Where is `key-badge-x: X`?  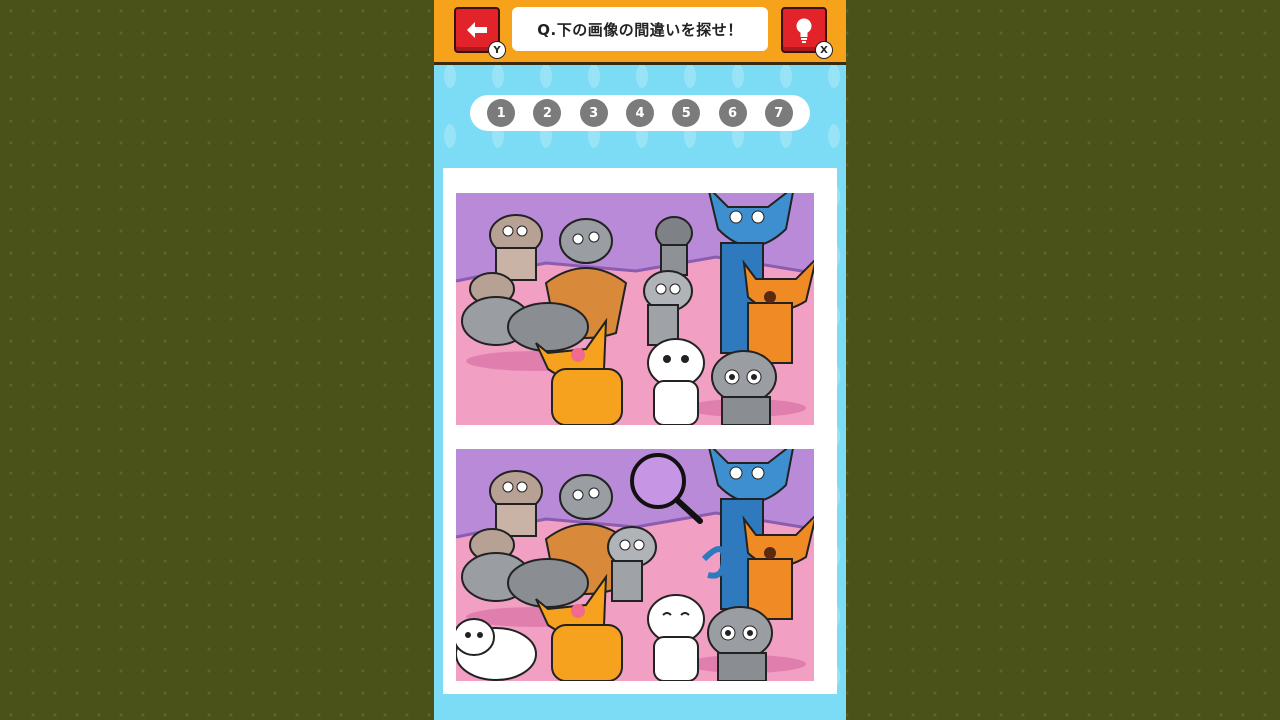
key-badge-x: X is located at coordinates (824, 50).